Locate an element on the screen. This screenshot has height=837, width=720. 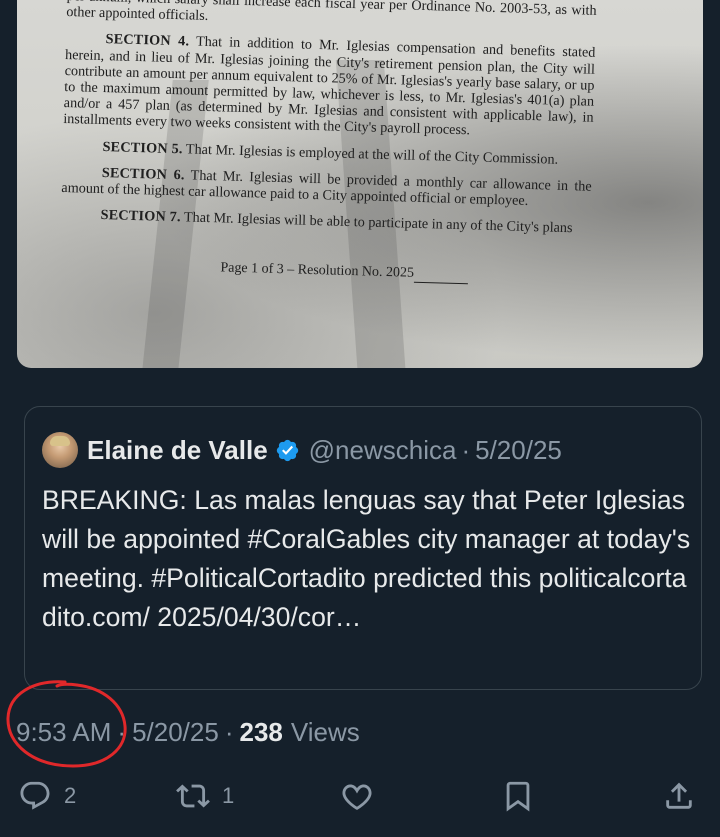
section-6-label: SECTION 6. is located at coordinates (143, 174).